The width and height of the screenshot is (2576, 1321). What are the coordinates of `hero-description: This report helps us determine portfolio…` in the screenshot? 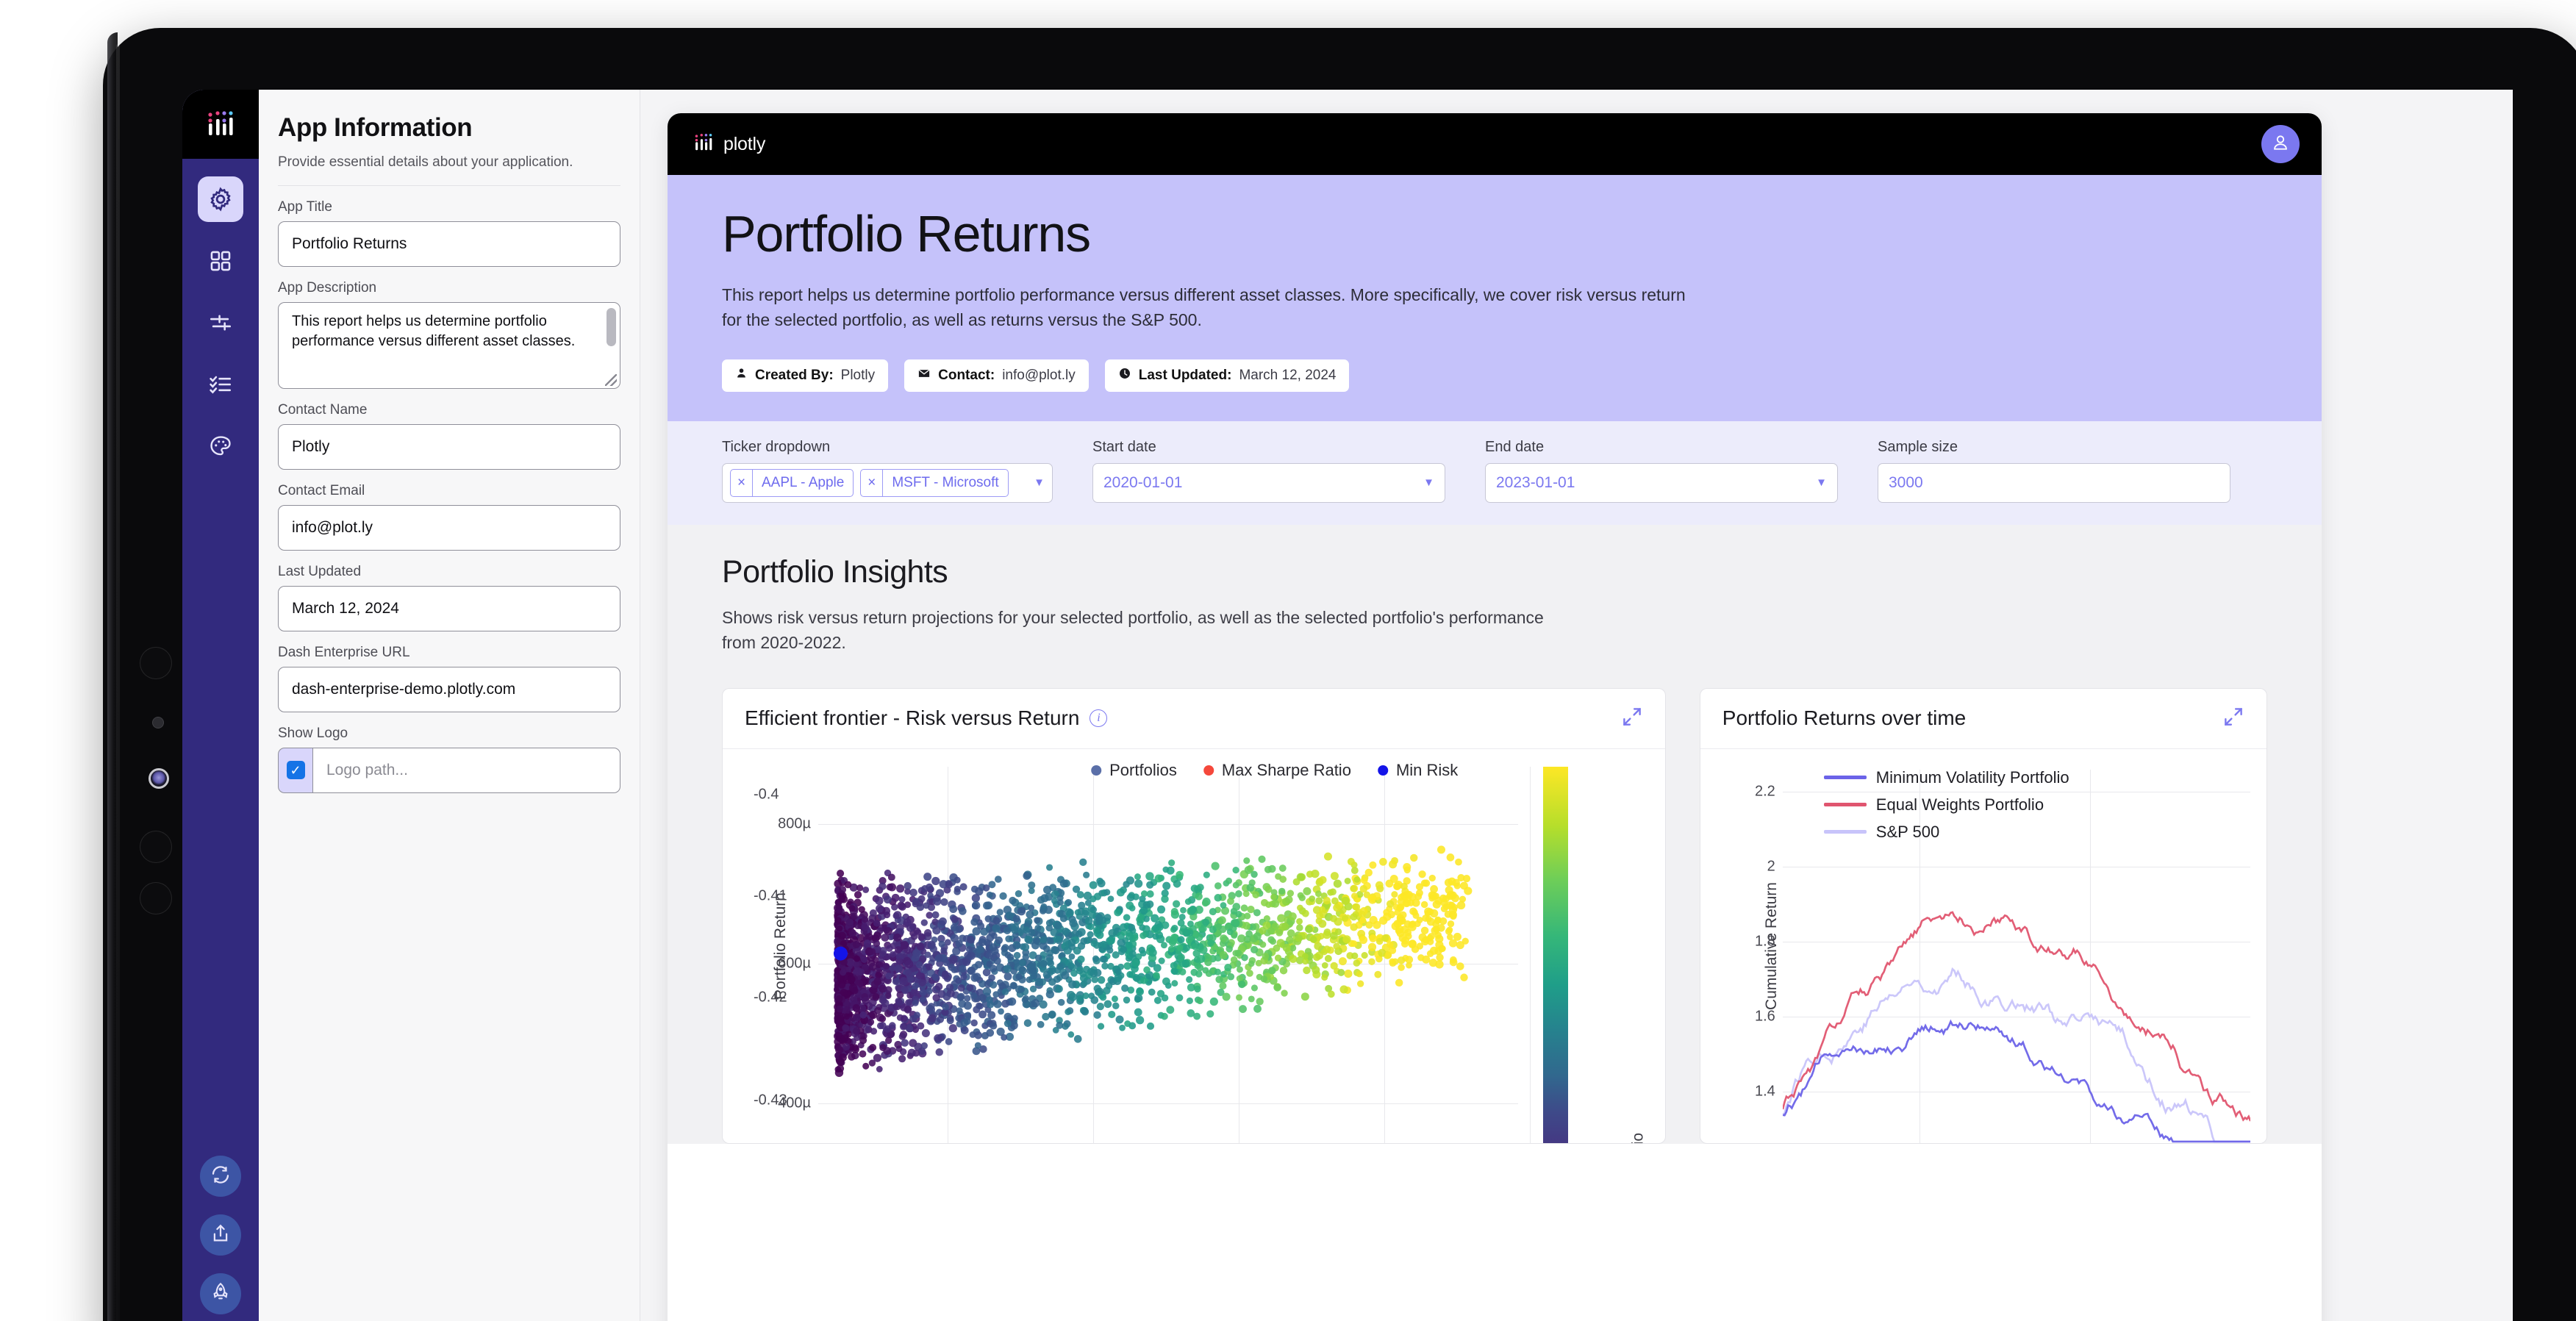 It's located at (1204, 307).